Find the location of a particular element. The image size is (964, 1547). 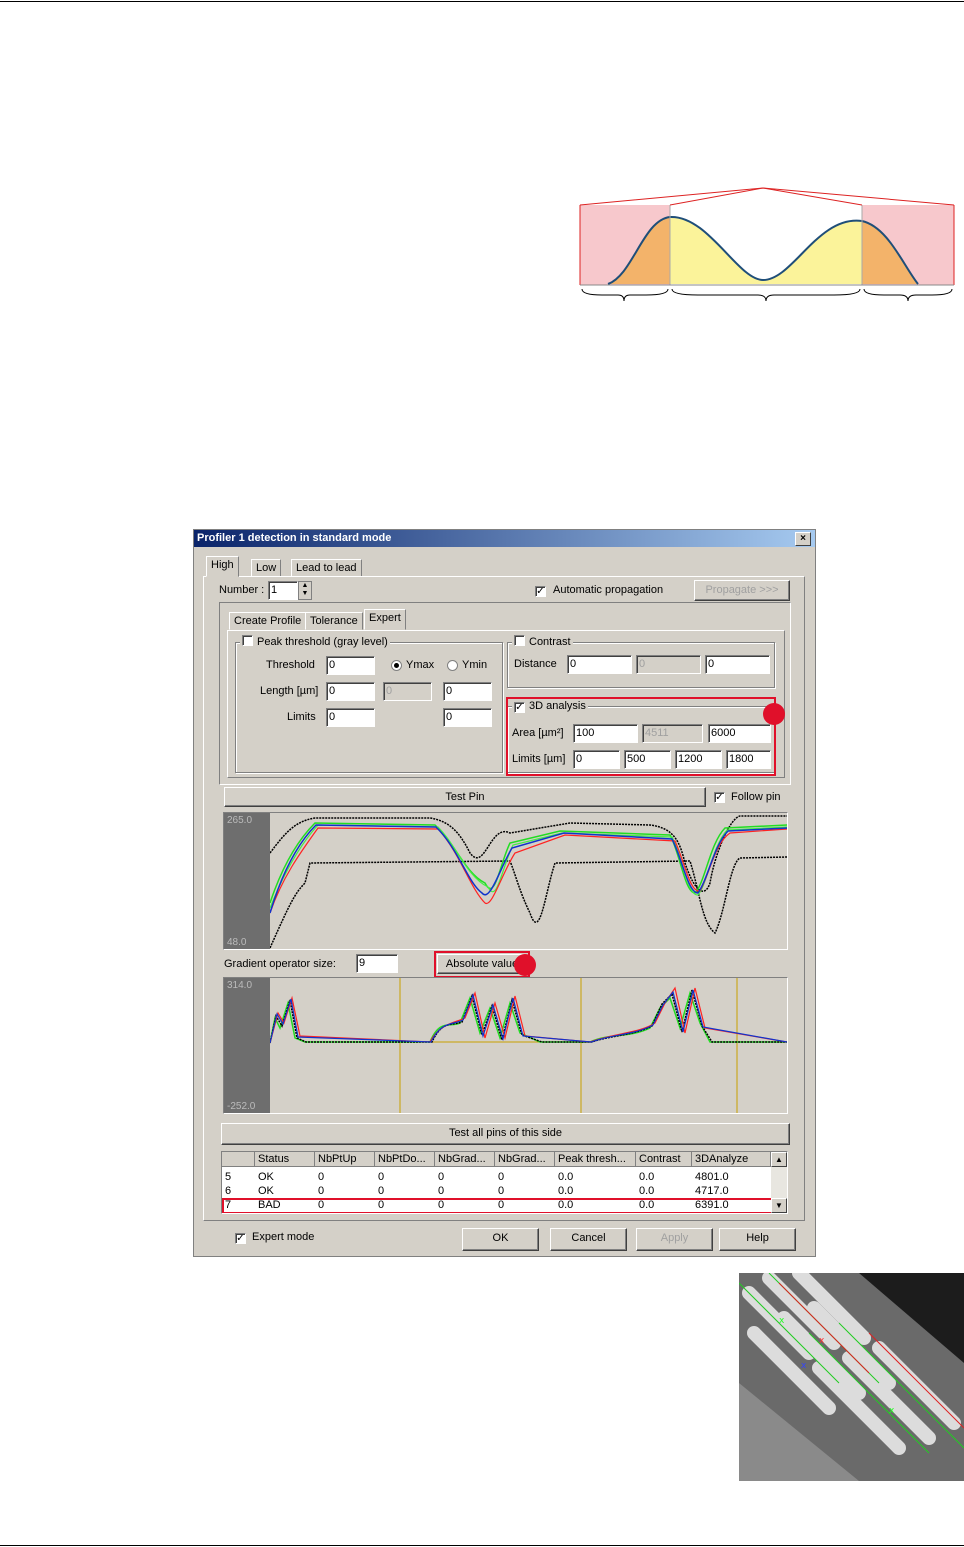

gradient-red is located at coordinates (528, 1015).